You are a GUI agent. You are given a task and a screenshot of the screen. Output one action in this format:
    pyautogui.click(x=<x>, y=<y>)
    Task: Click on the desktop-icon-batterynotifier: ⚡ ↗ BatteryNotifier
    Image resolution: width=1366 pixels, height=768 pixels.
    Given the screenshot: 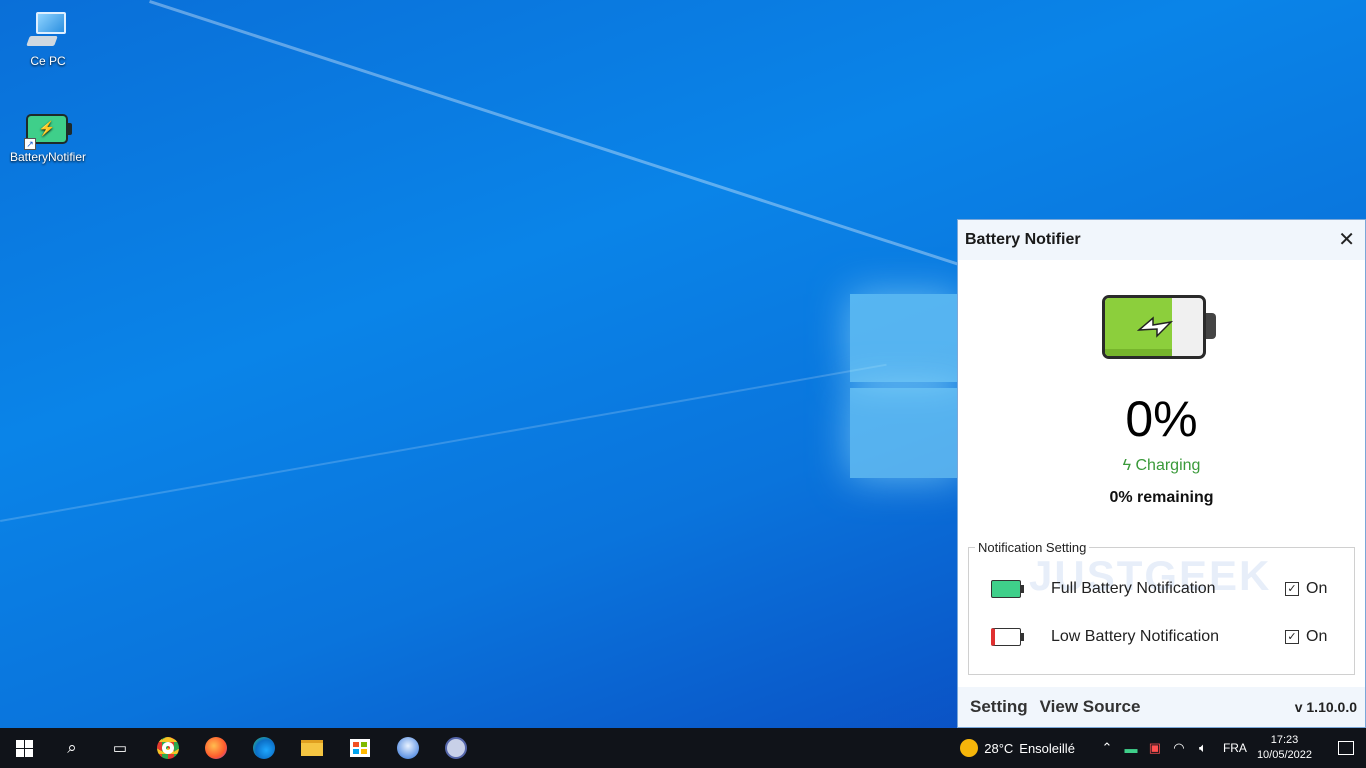 What is the action you would take?
    pyautogui.click(x=48, y=138)
    